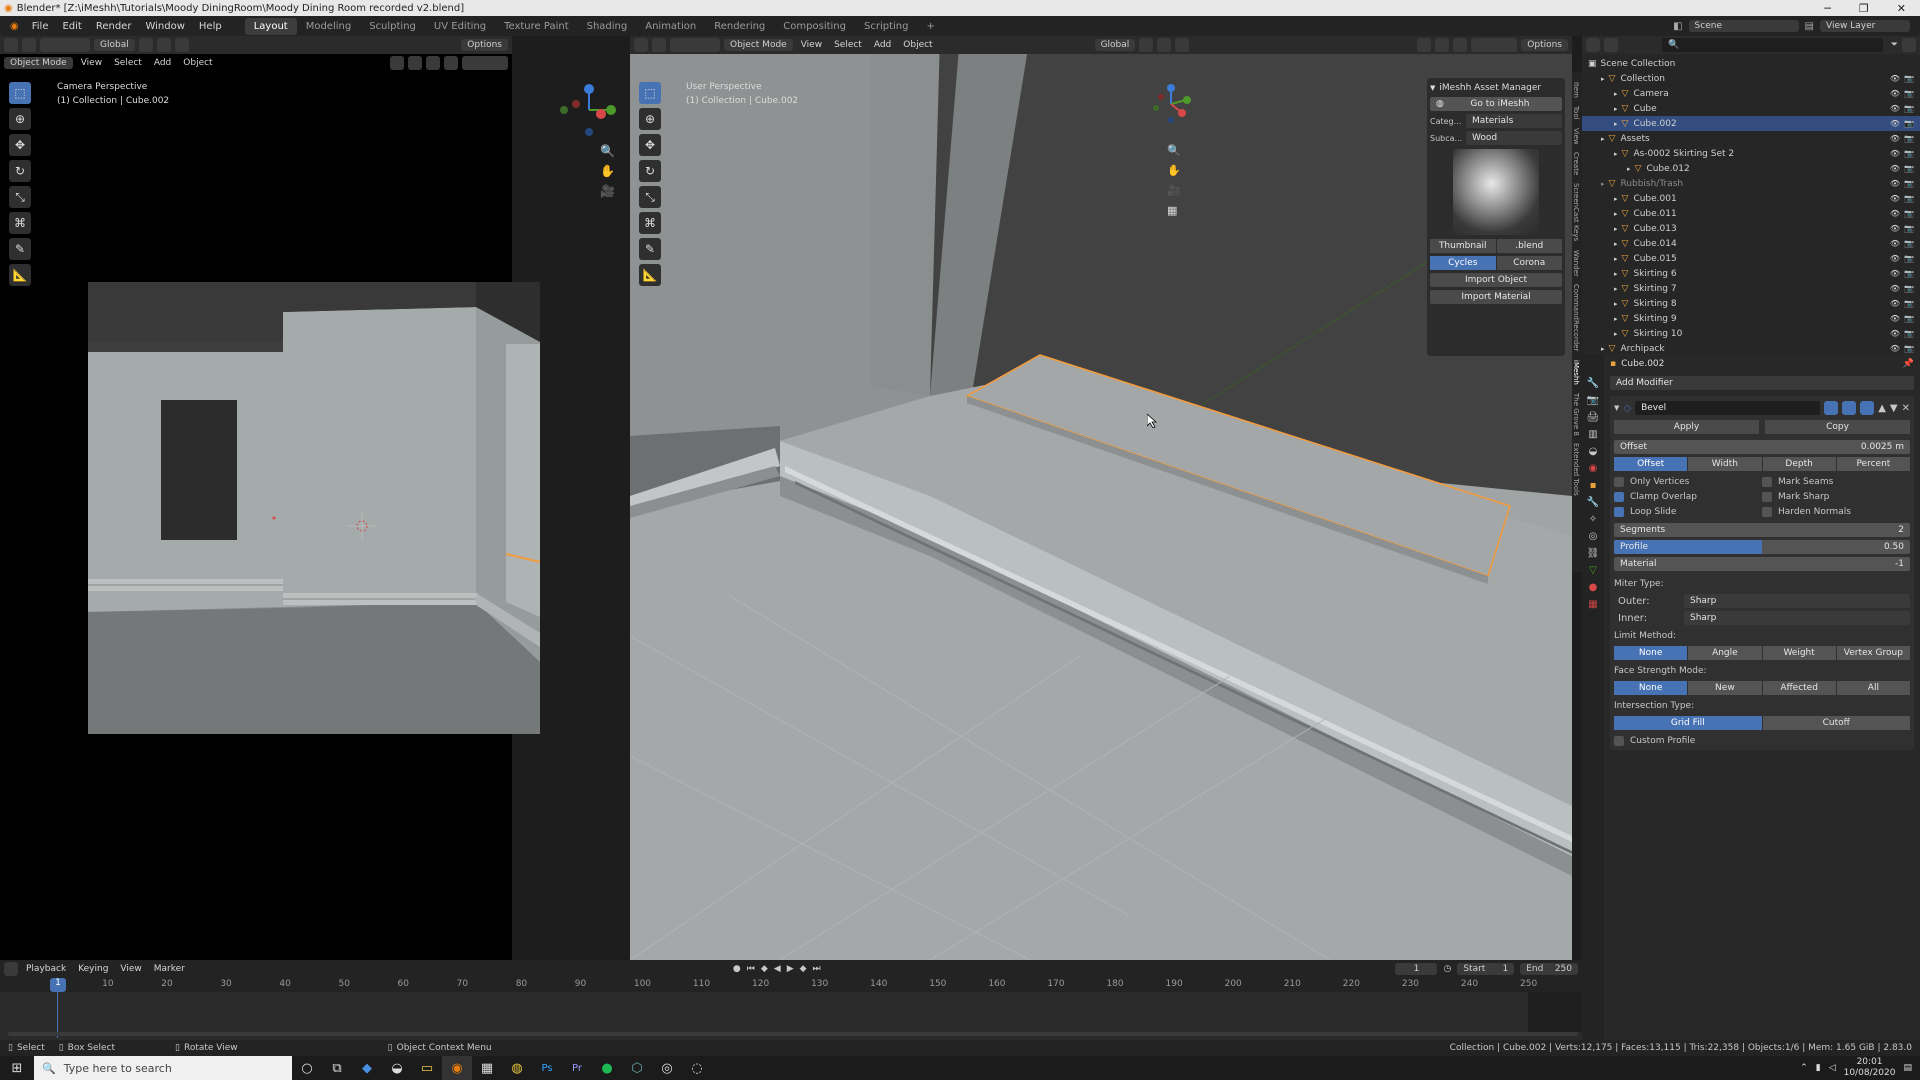 The image size is (1920, 1080). I want to click on overlay-icon, so click(433, 63).